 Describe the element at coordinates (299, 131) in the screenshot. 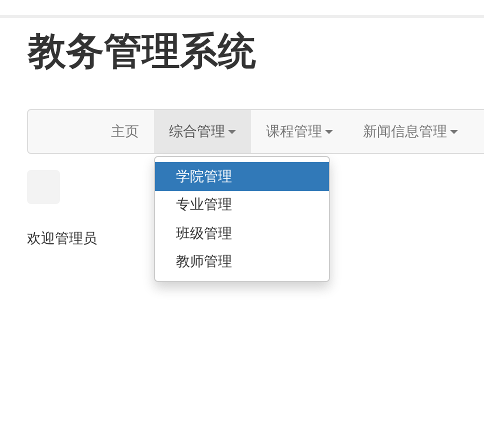

I see `nav-item: 课程管理` at that location.